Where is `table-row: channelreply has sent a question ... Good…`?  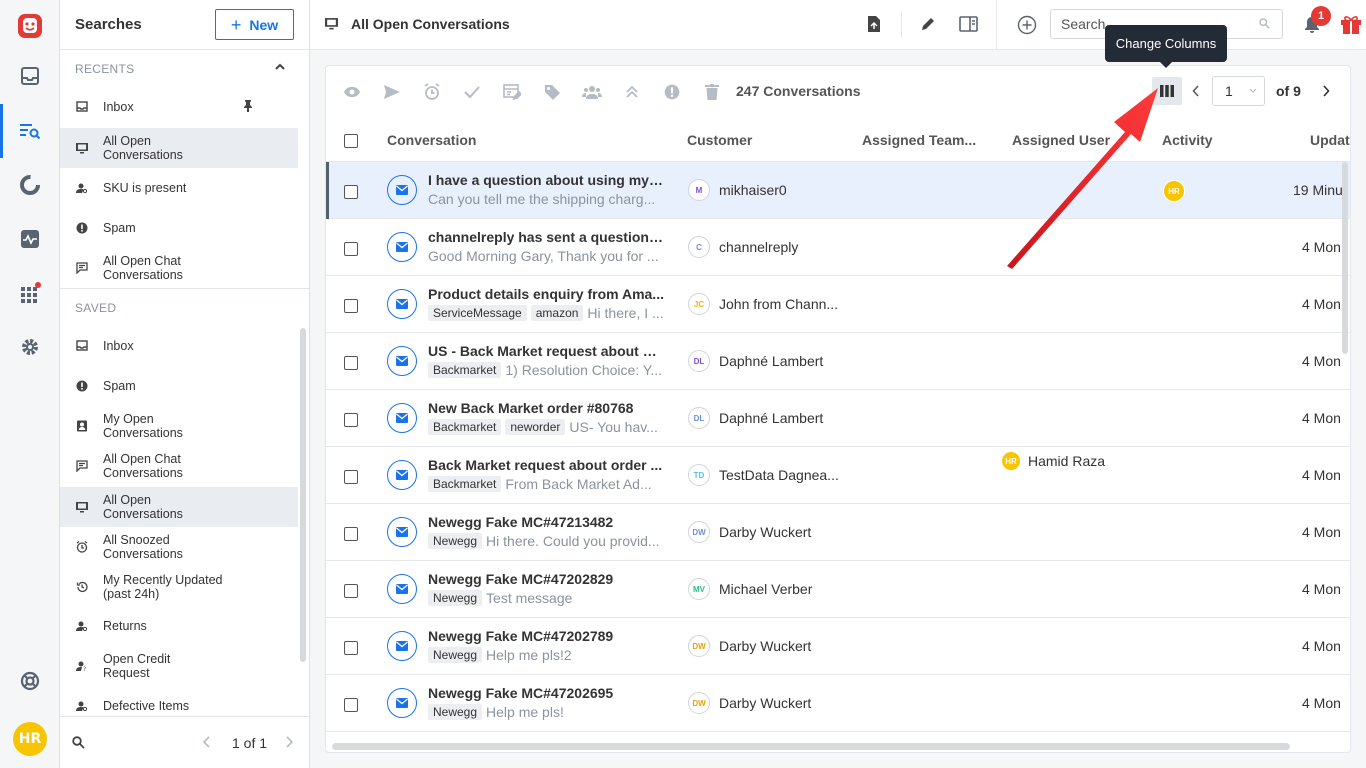 table-row: channelreply has sent a question ... Good… is located at coordinates (838, 247).